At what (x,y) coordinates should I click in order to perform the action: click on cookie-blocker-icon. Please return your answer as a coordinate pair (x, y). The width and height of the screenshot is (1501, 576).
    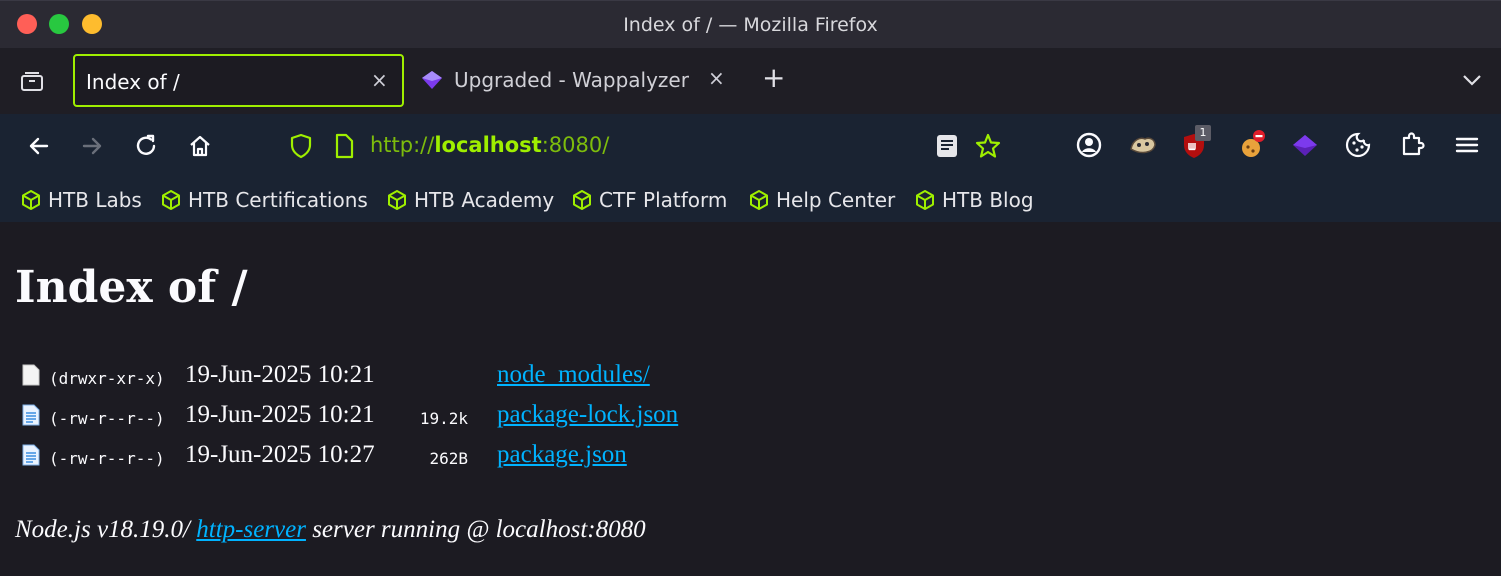
    Looking at the image, I should click on (1252, 145).